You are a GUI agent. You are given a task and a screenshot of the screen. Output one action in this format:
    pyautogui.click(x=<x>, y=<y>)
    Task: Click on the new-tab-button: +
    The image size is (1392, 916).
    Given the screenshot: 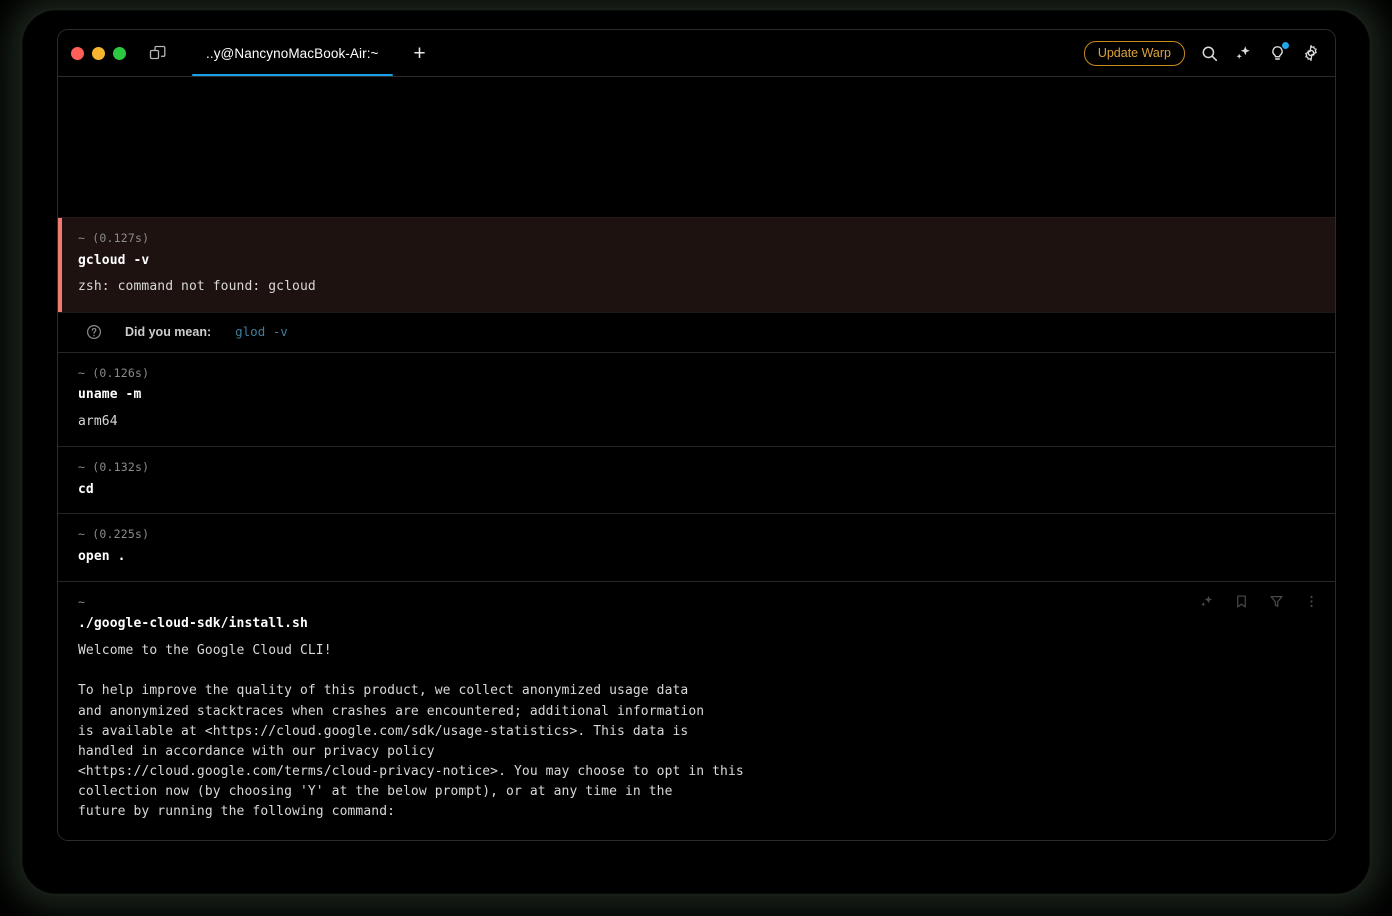 What is the action you would take?
    pyautogui.click(x=420, y=53)
    